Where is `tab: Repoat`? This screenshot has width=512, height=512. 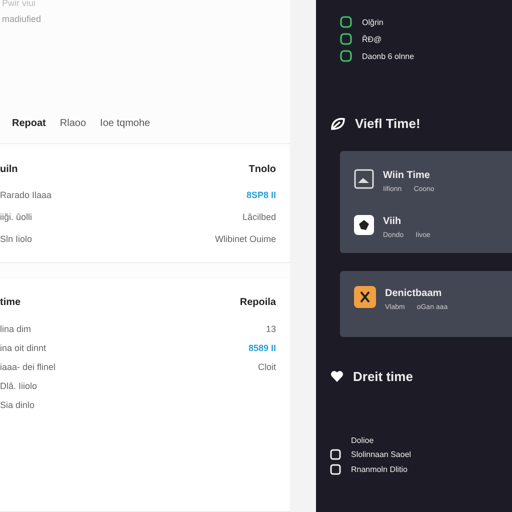 tab: Repoat is located at coordinates (29, 123).